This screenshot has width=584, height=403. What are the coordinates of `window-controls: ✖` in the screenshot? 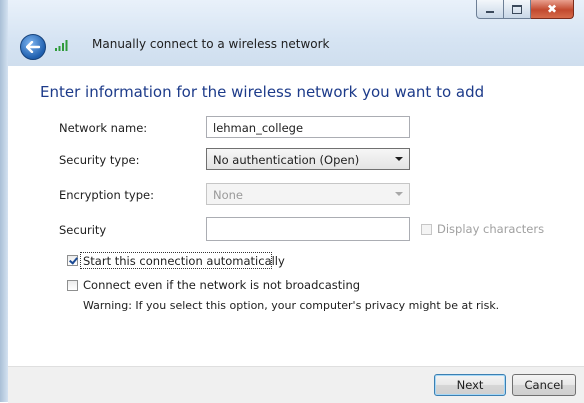 It's located at (525, 9).